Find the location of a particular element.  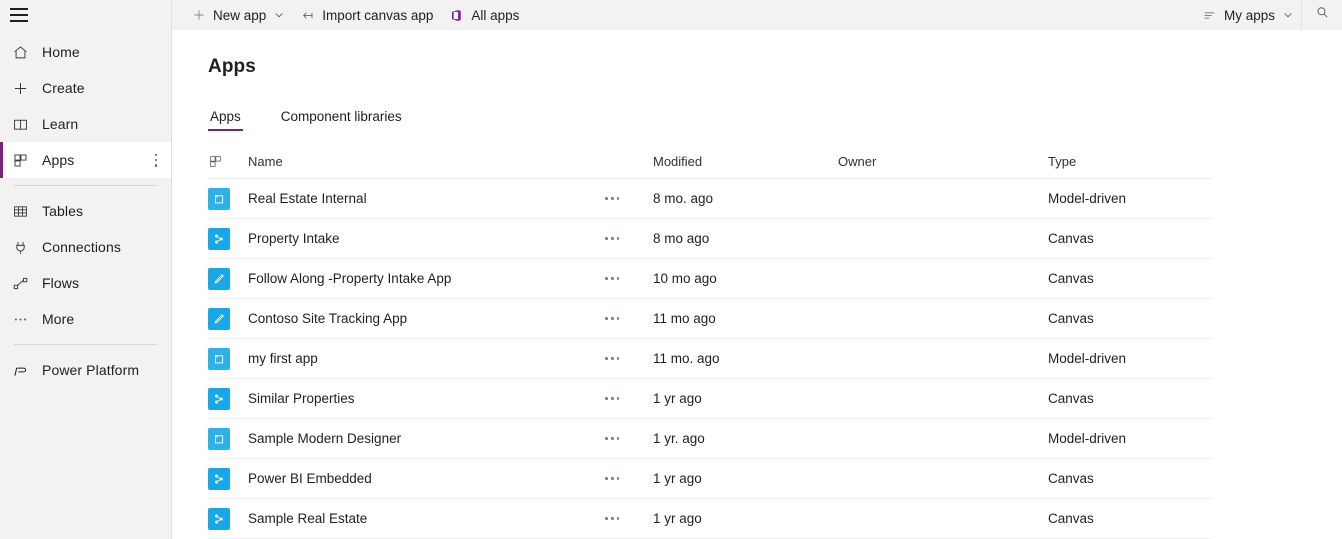

app-name-cell: Similar Properties is located at coordinates (425, 398).